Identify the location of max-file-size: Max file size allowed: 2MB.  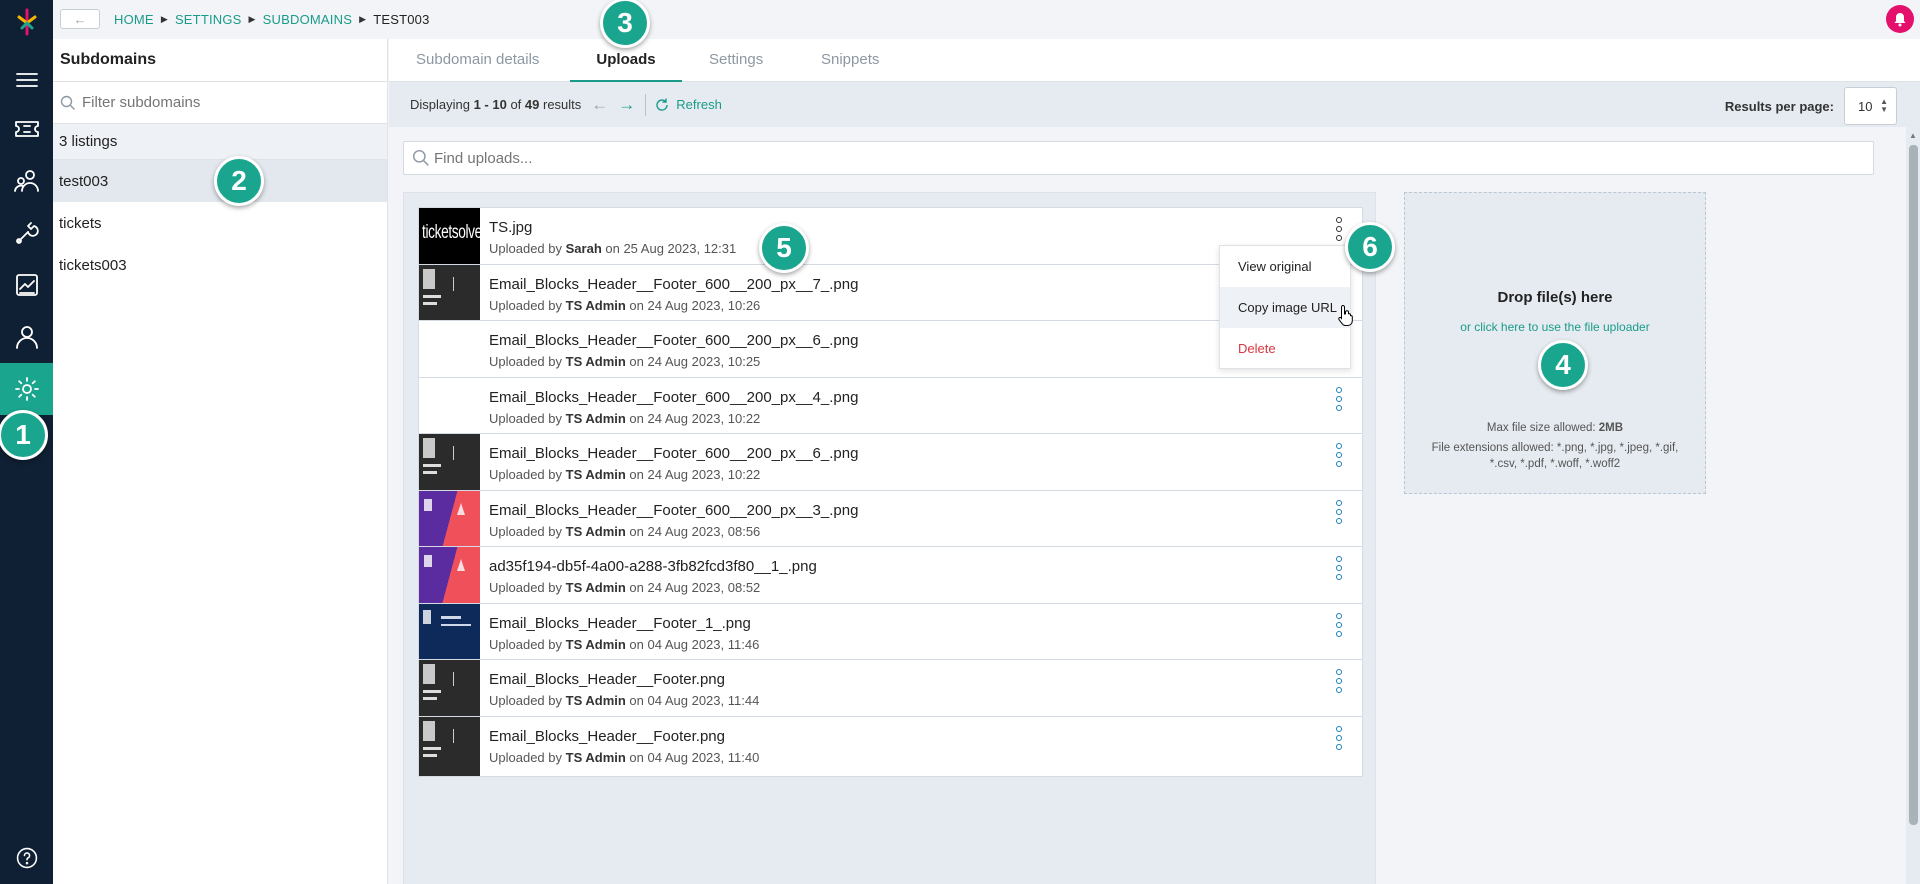
(1555, 428).